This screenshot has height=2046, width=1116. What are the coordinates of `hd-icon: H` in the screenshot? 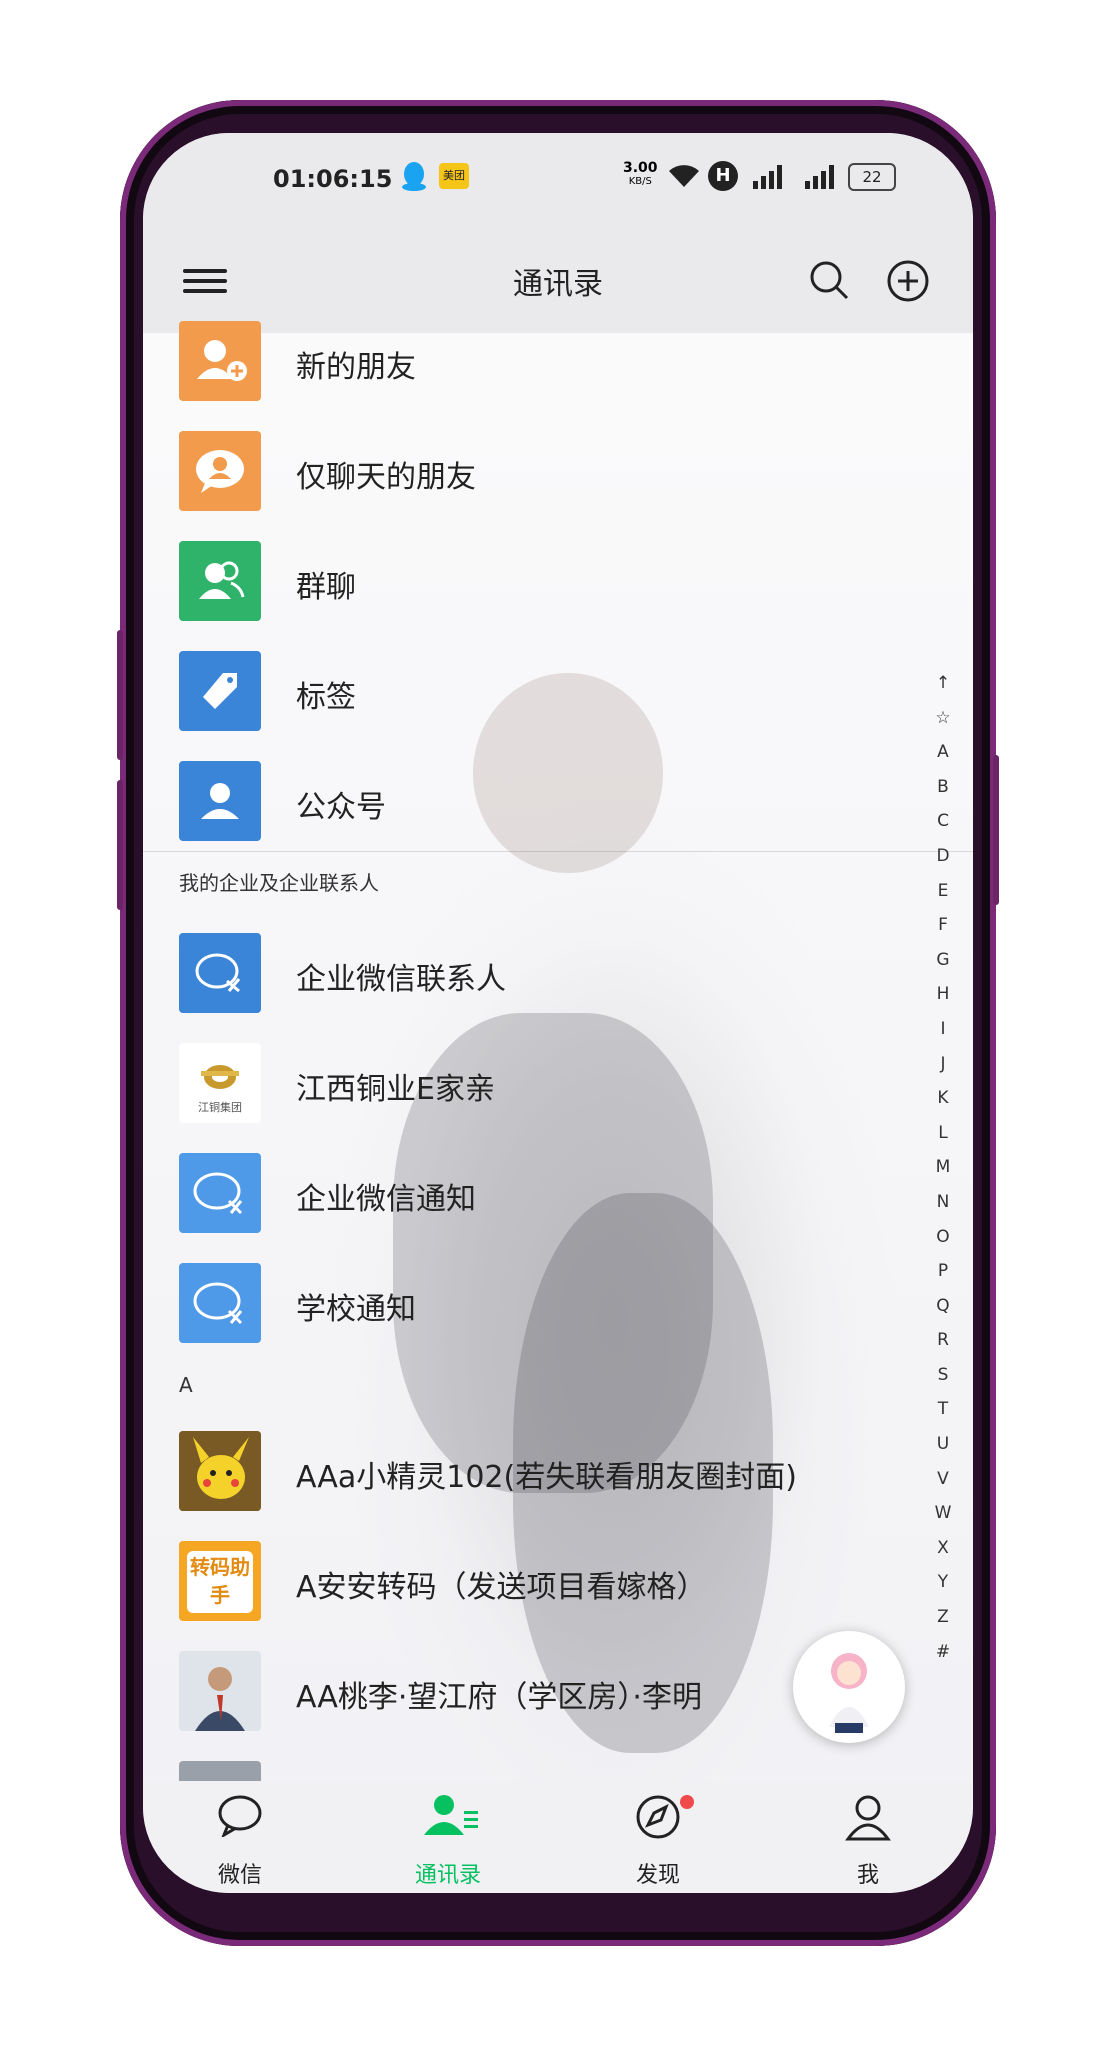 It's located at (723, 176).